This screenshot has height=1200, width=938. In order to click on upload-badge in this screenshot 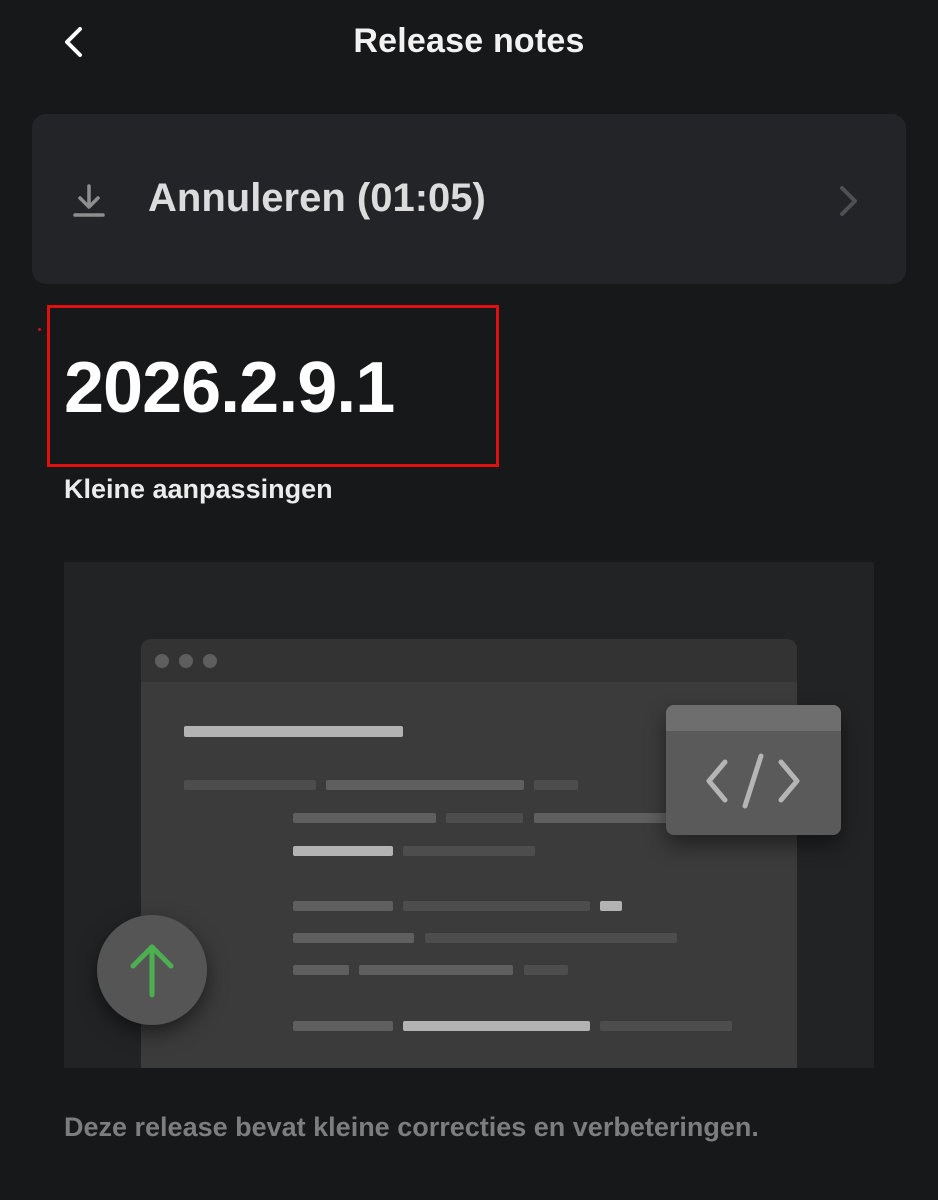, I will do `click(152, 970)`.